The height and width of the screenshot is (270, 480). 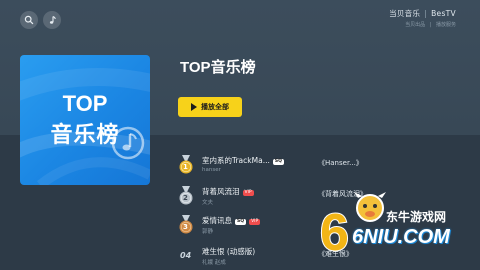 I want to click on song-artist: 文夫, so click(x=208, y=203).